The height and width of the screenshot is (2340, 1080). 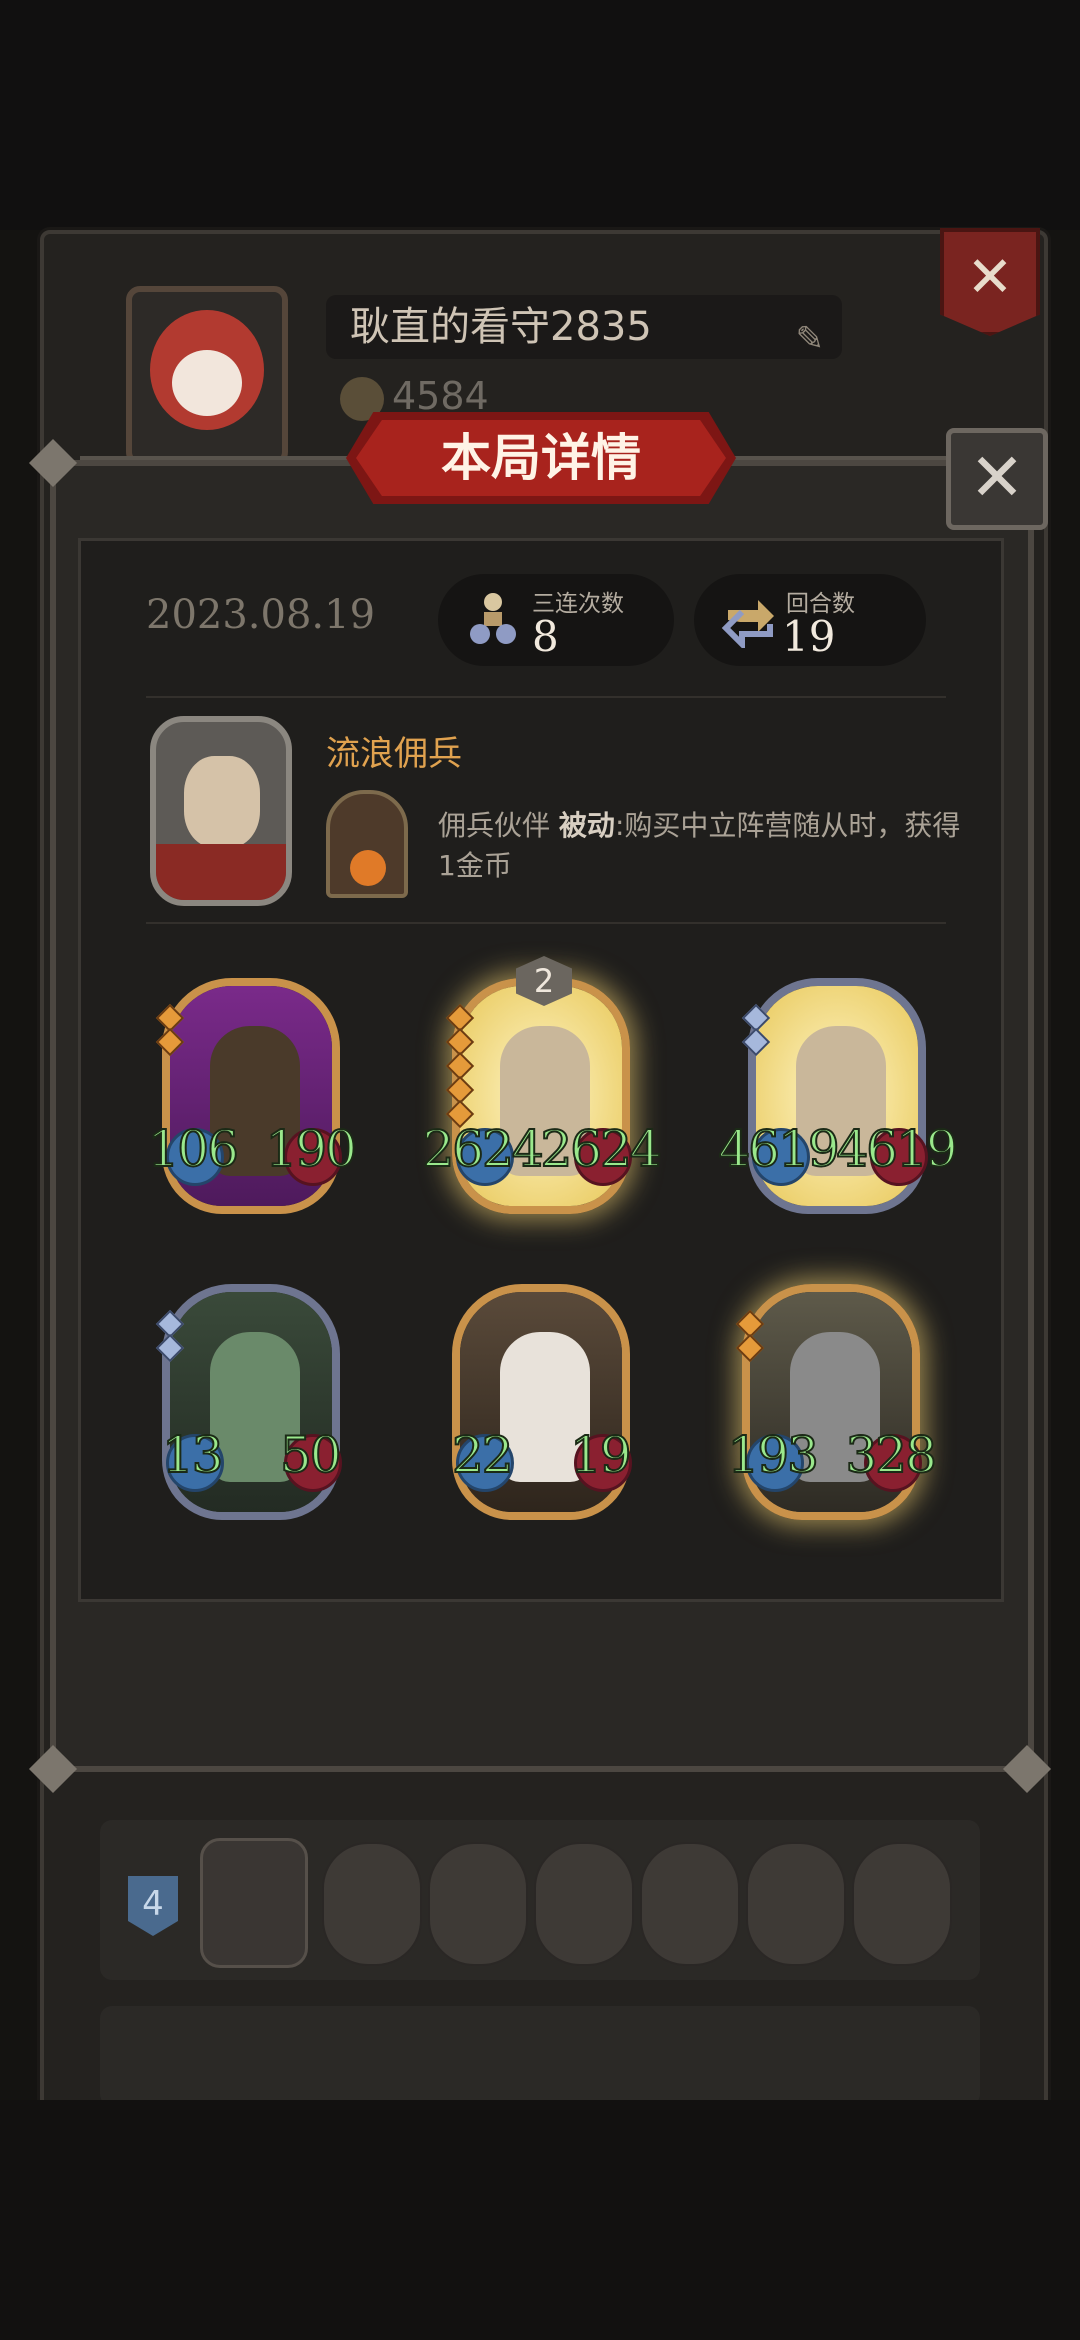 I want to click on rounds-stat: 回合数 19, so click(x=810, y=620).